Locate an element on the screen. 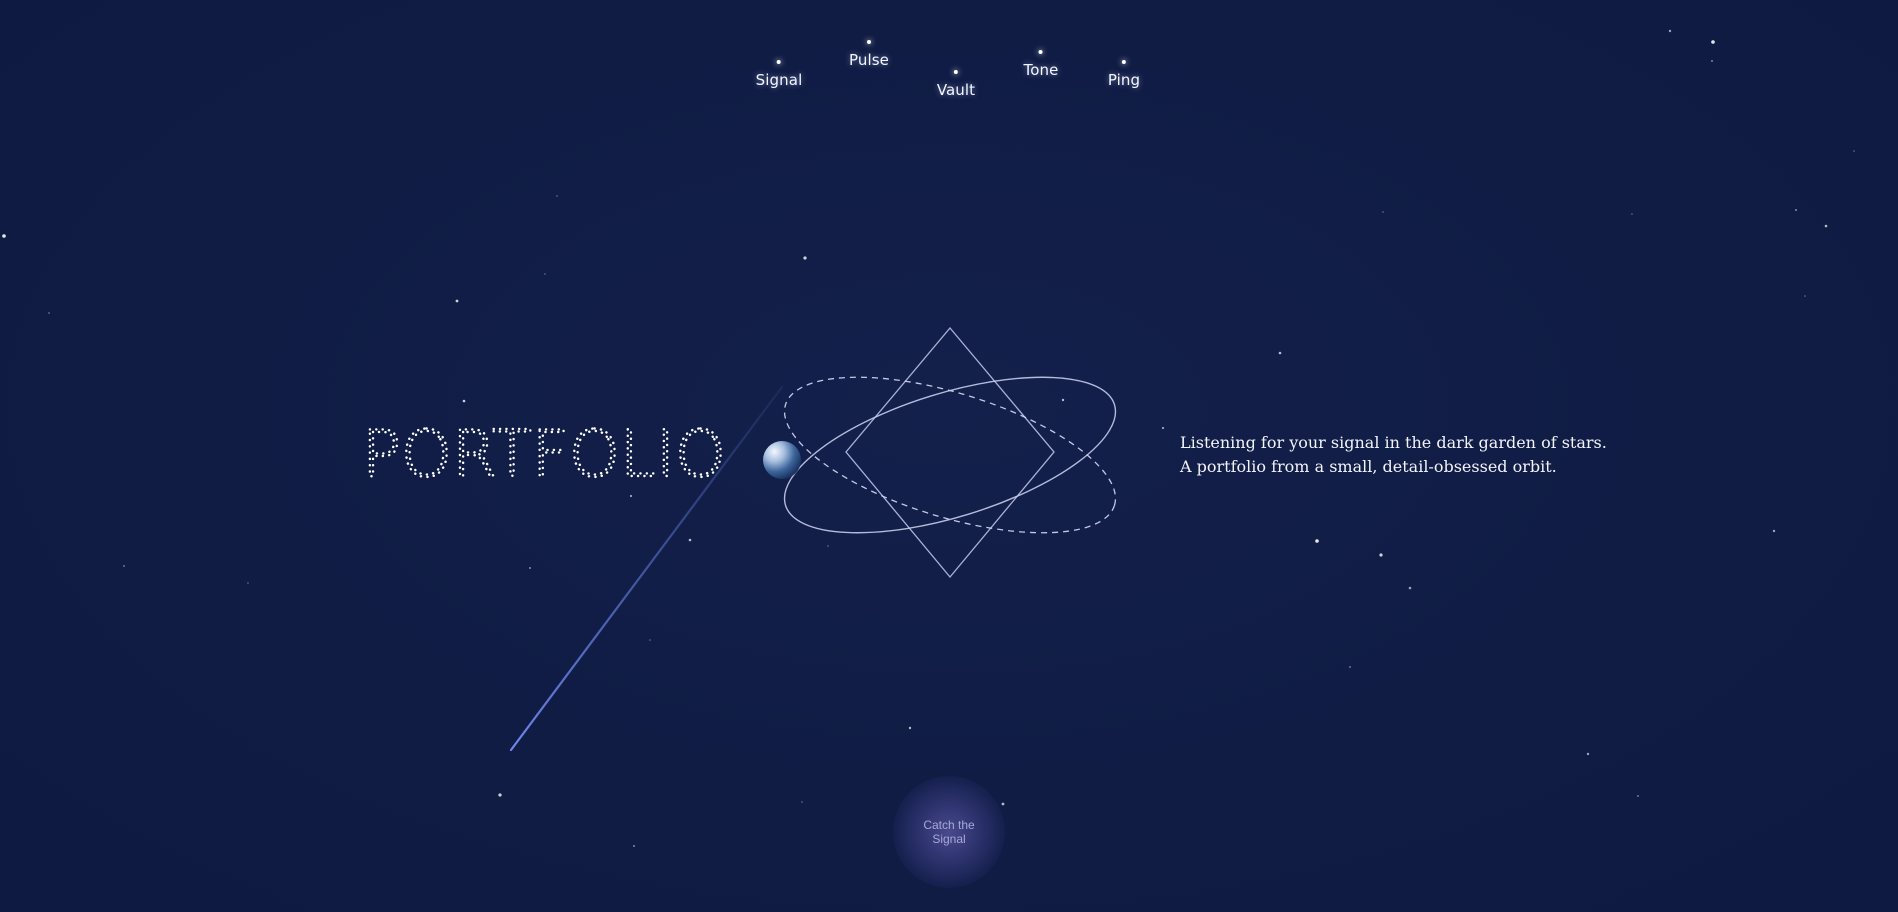 This screenshot has height=912, width=1898. diamond-outline is located at coordinates (950, 452).